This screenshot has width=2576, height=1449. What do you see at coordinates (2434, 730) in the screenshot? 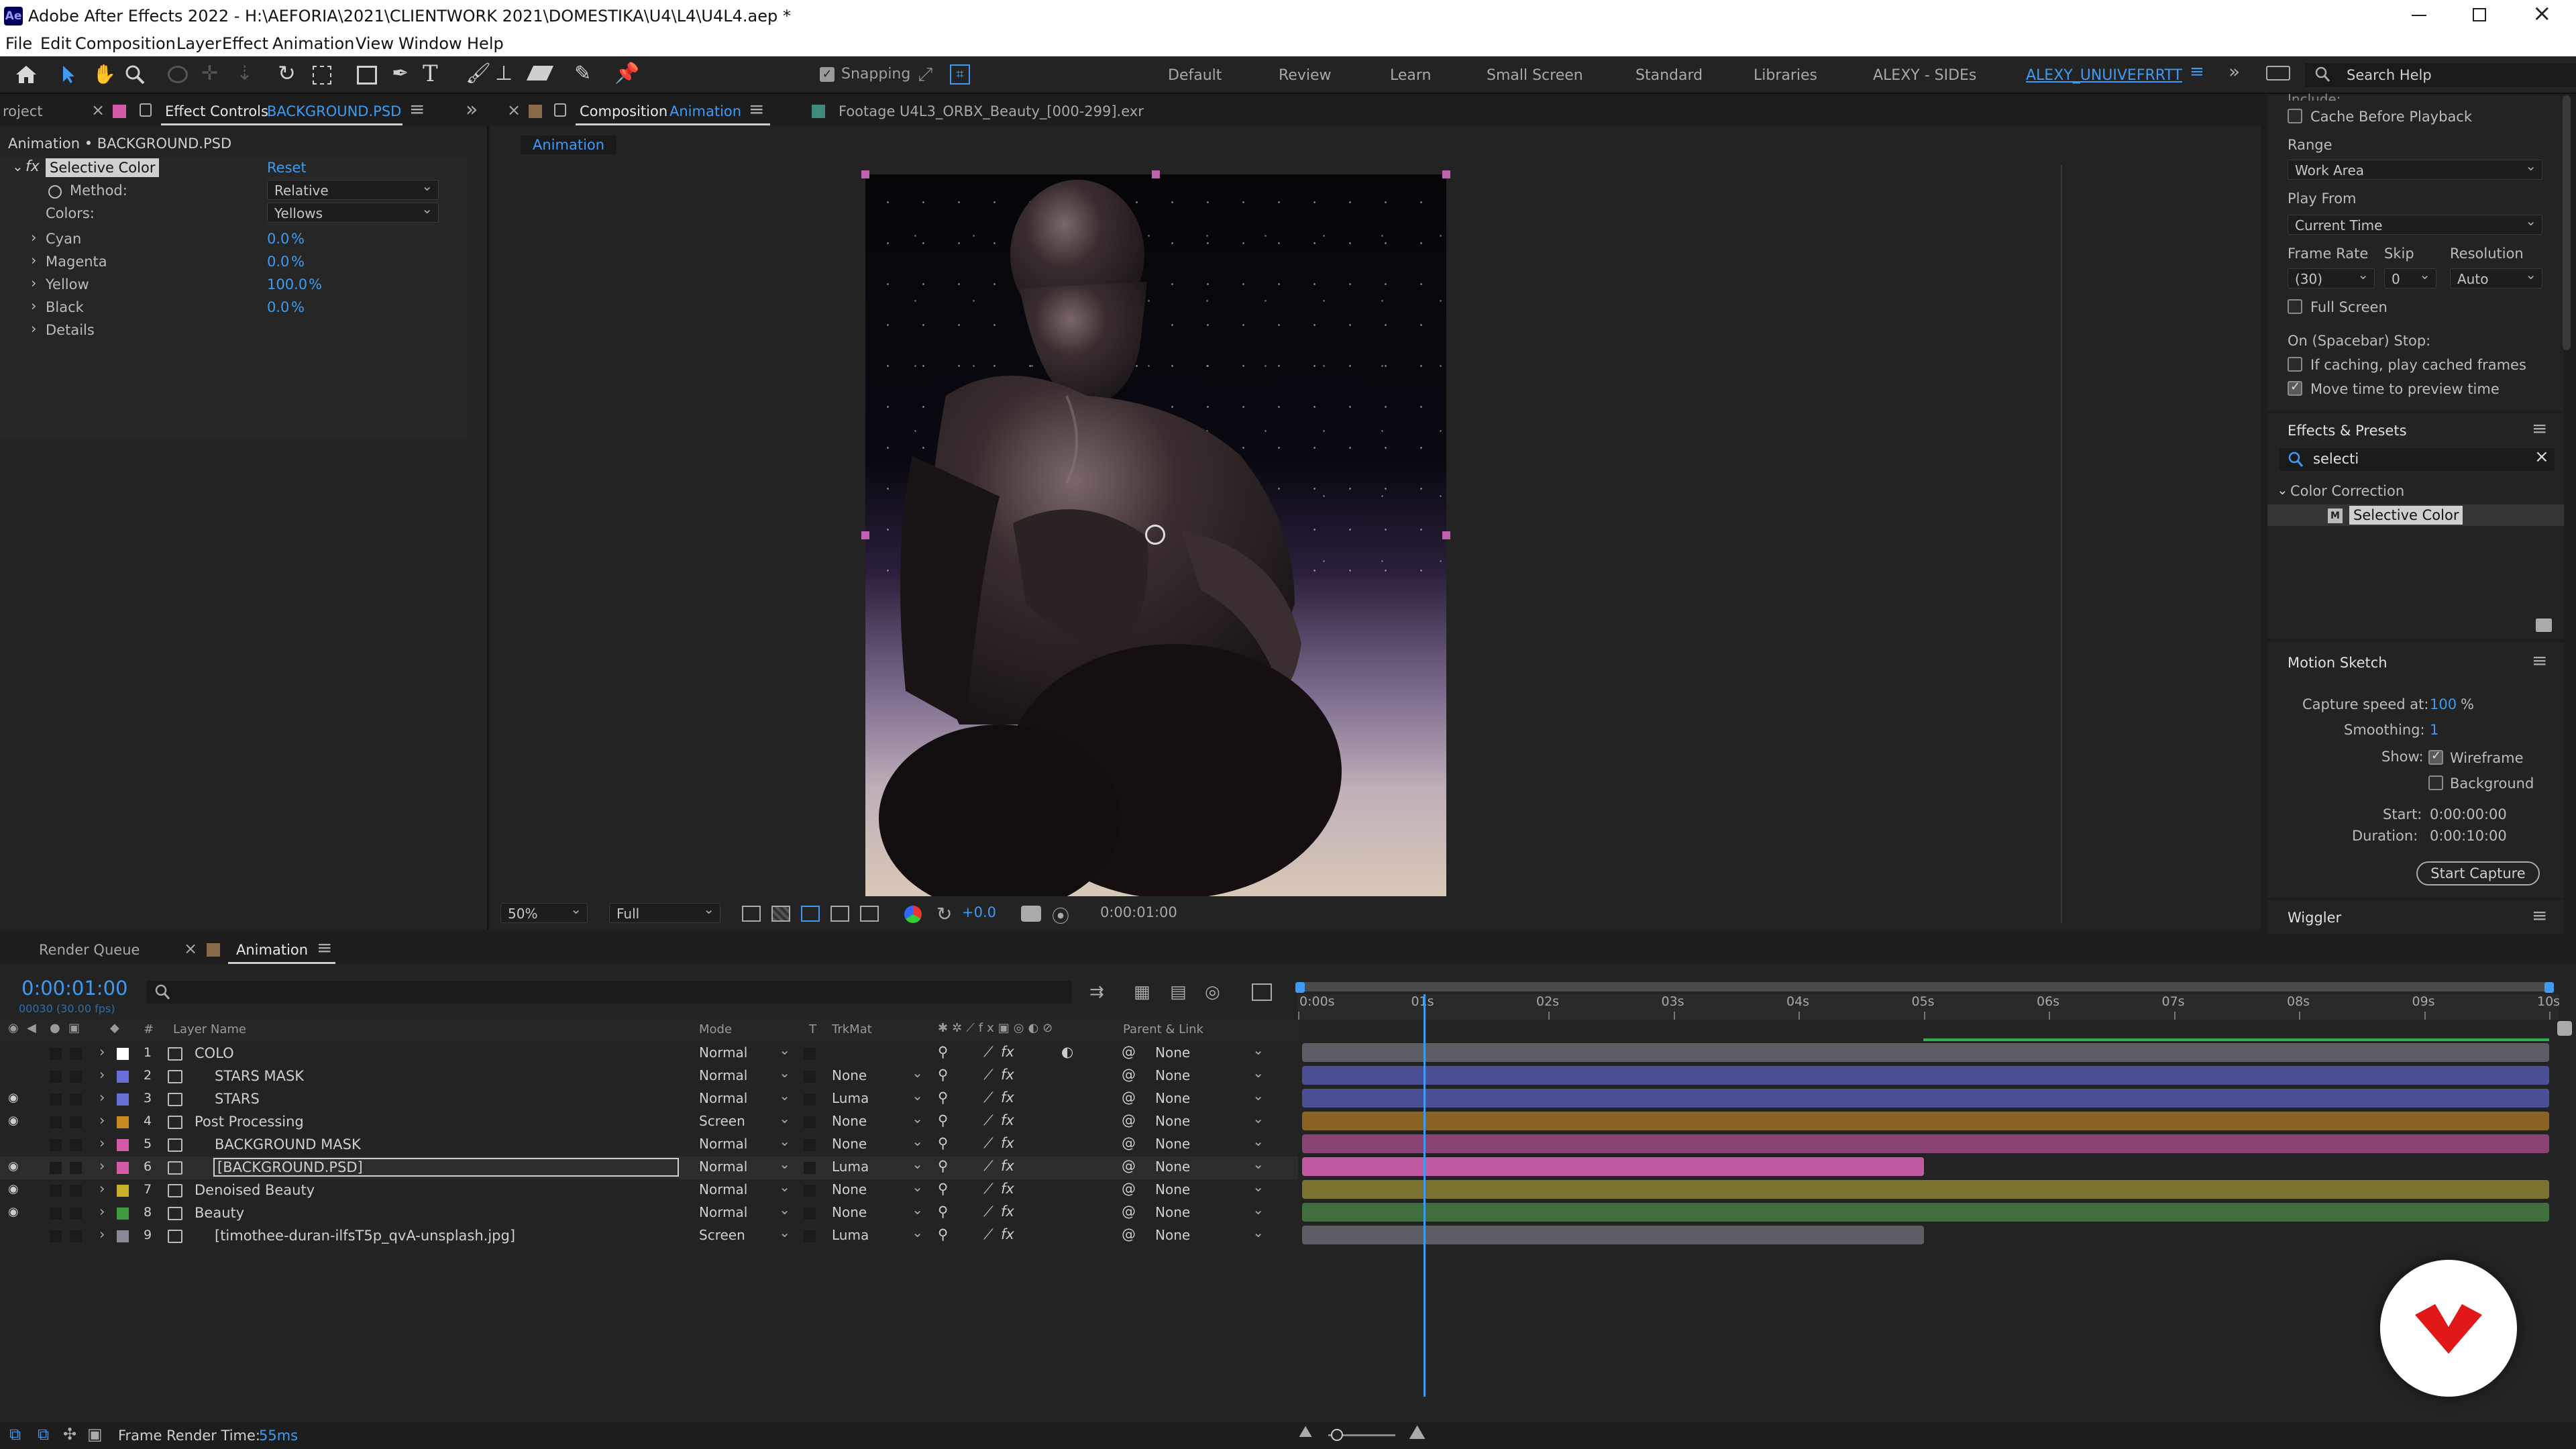
I see `smoothing-value: 1` at bounding box center [2434, 730].